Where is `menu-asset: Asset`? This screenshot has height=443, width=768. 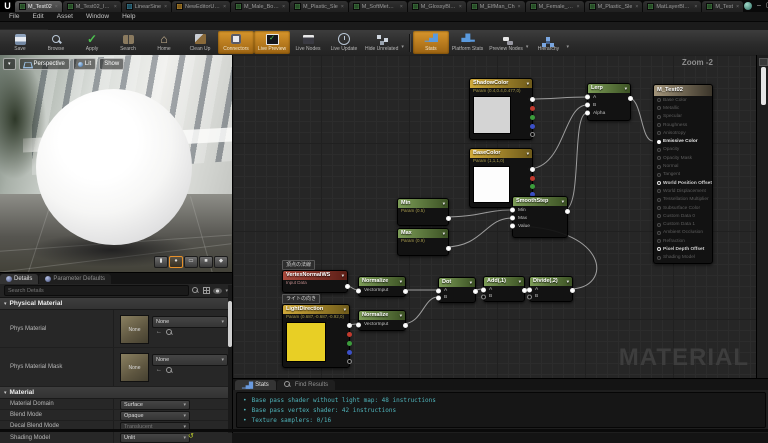
menu-asset: Asset is located at coordinates (65, 16).